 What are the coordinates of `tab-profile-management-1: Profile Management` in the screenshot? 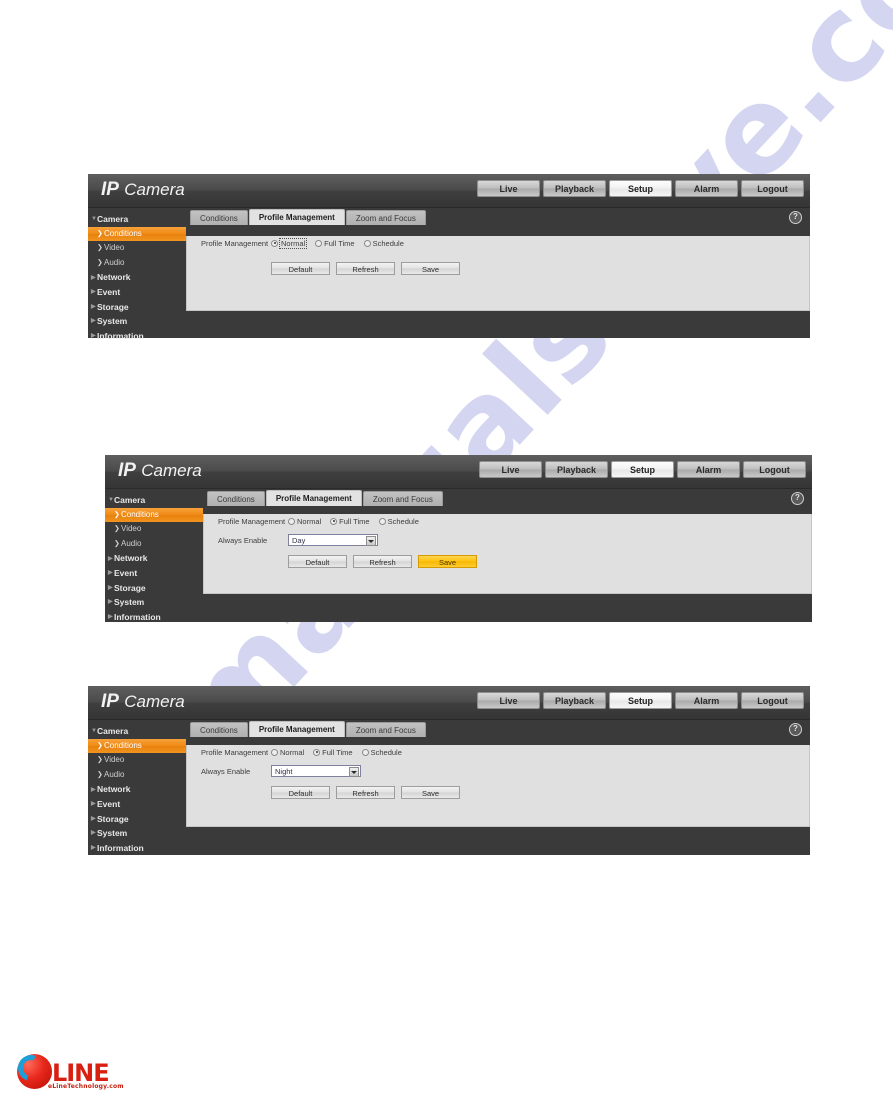 It's located at (296, 217).